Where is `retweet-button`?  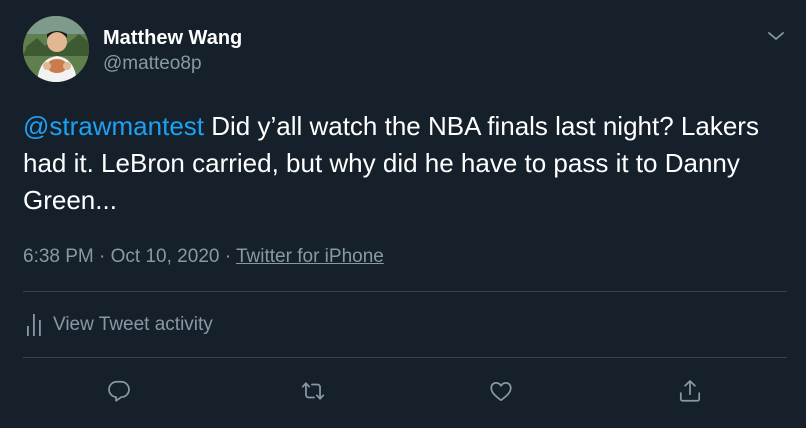 retweet-button is located at coordinates (313, 391).